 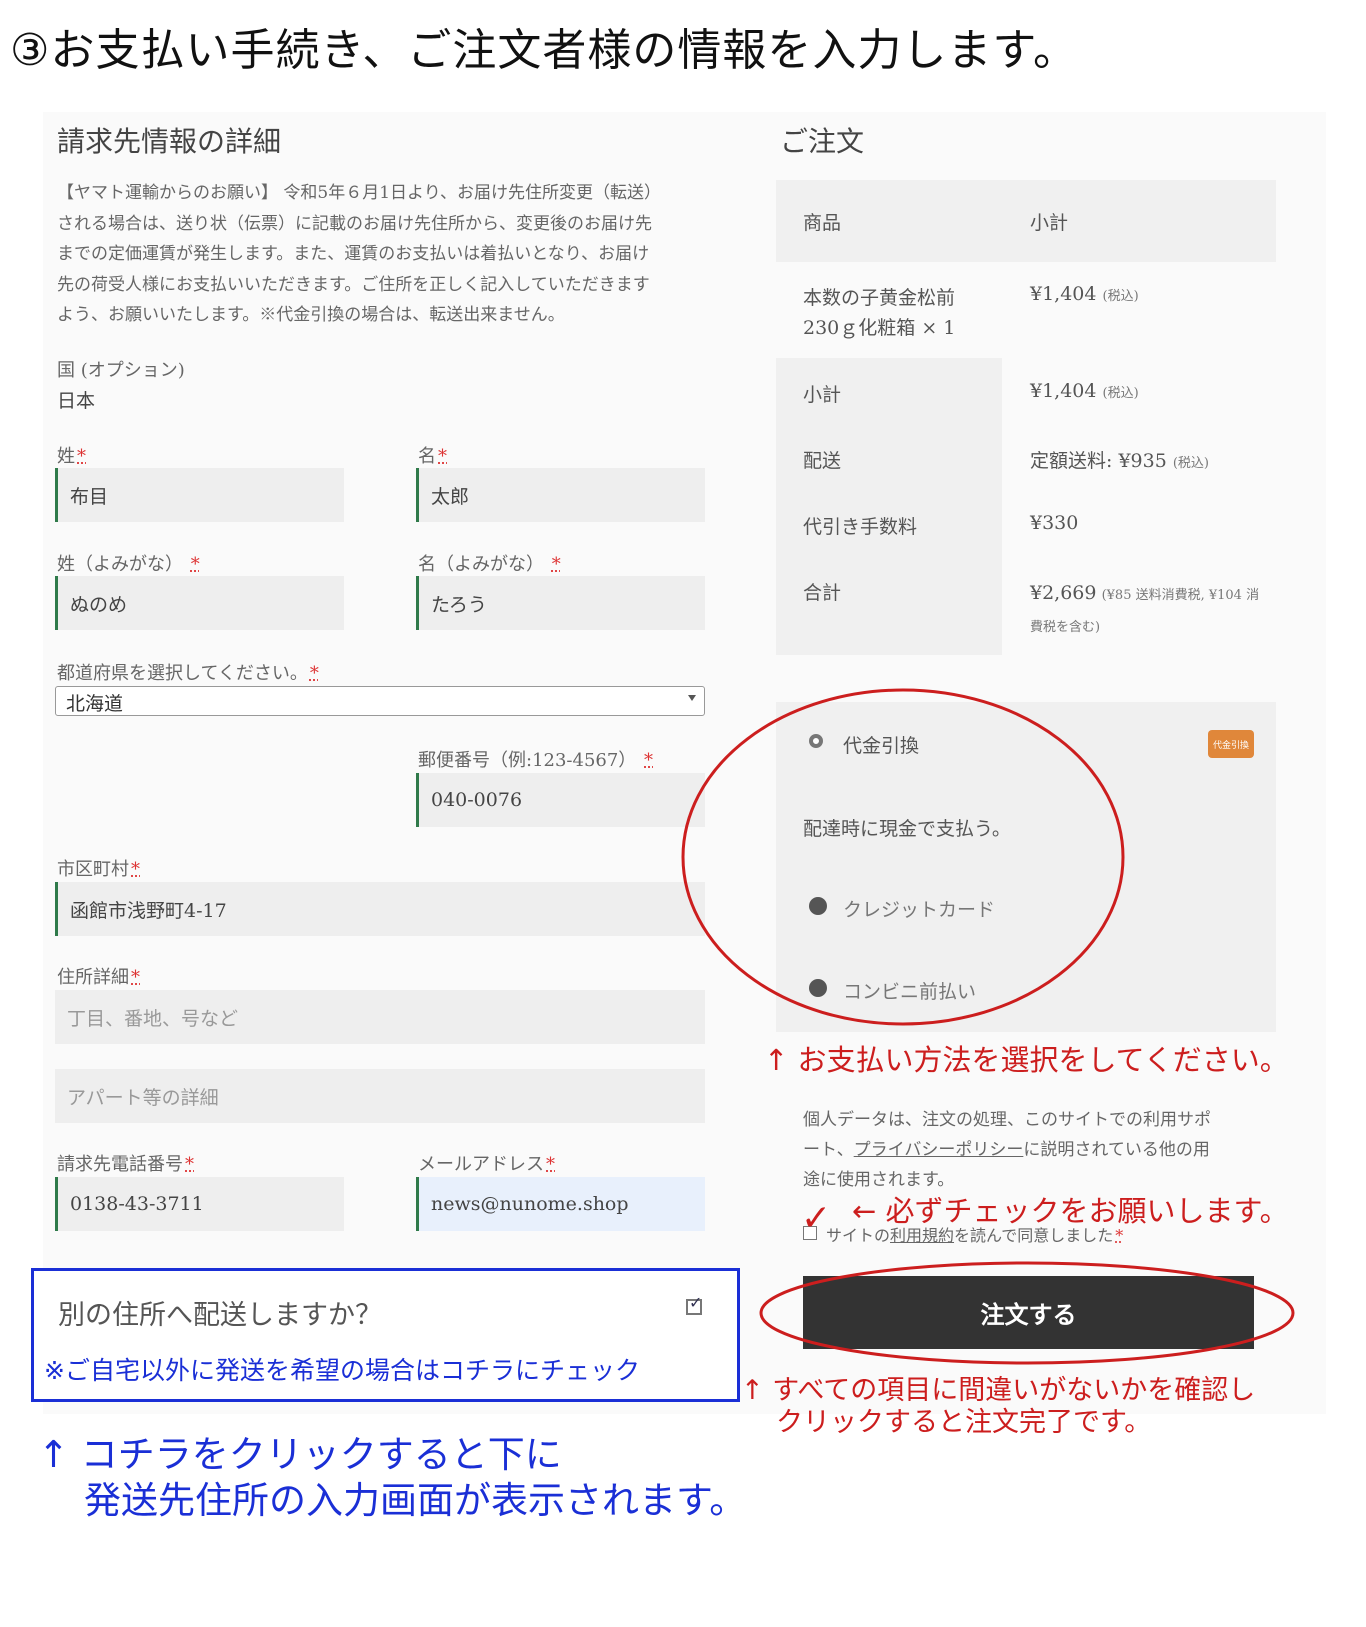 I want to click on red-check-icon: ✓, so click(x=816, y=1218).